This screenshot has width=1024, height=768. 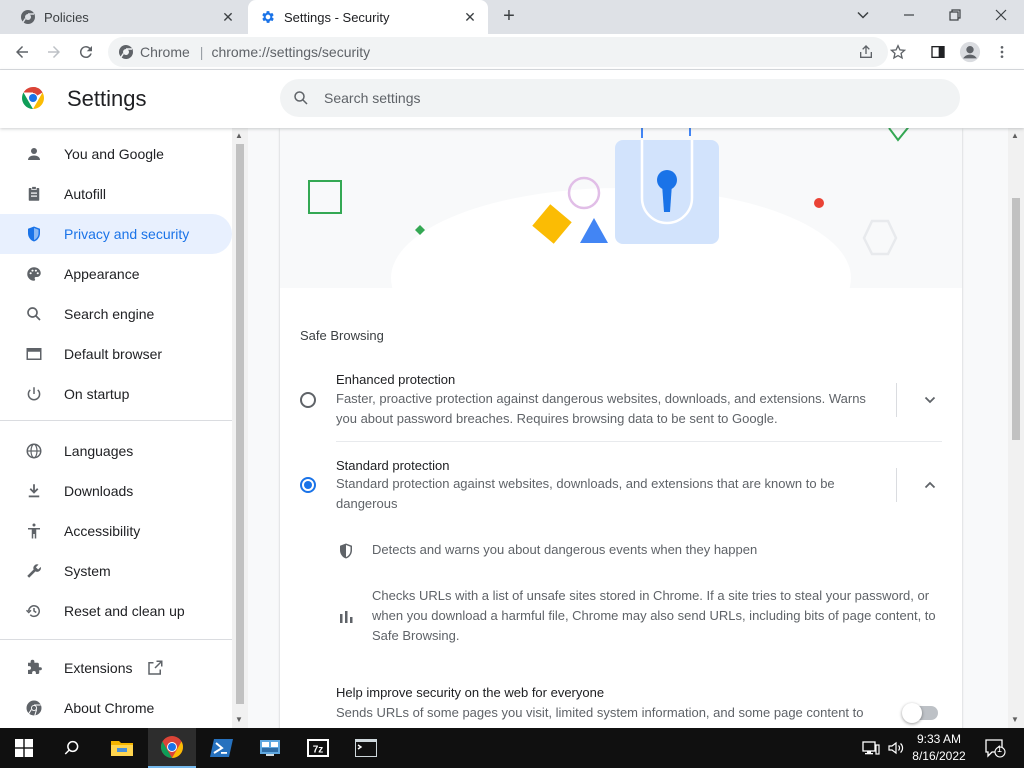 I want to click on window-close-button, so click(x=1001, y=15).